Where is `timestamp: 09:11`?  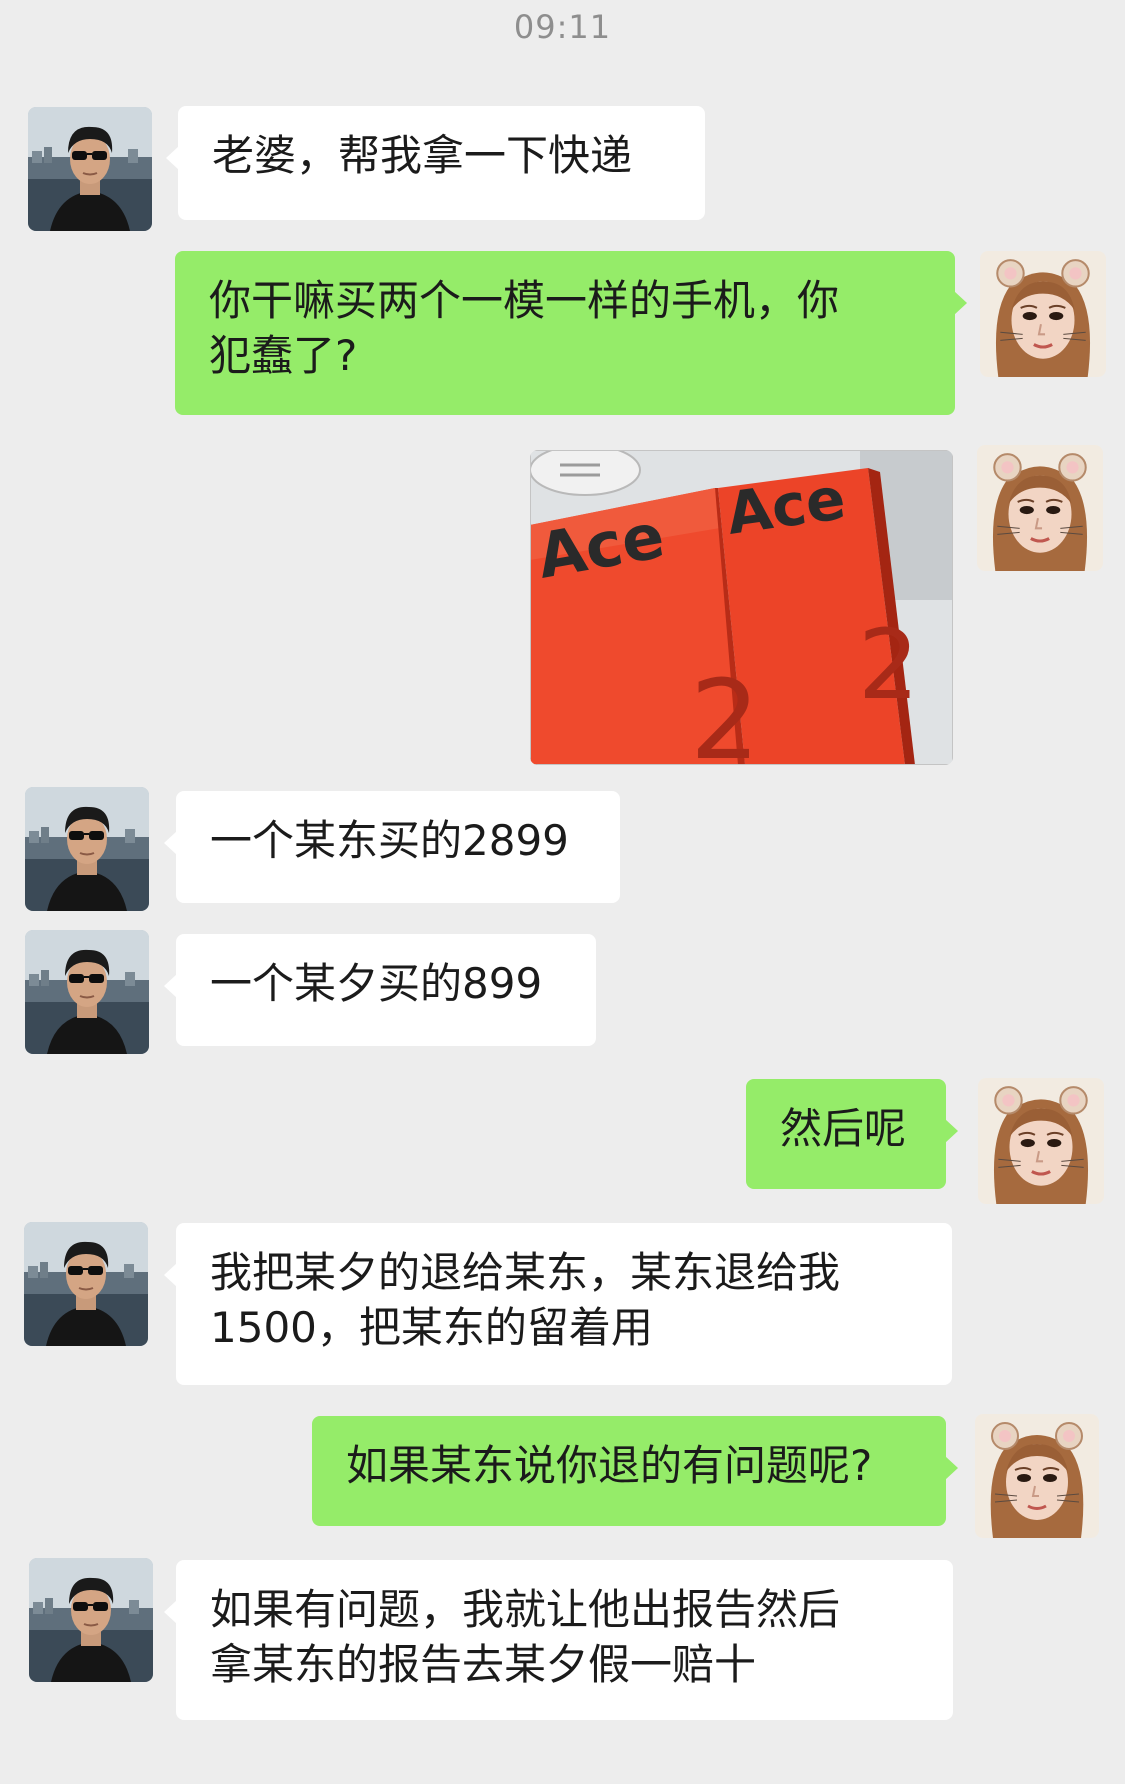
timestamp: 09:11 is located at coordinates (562, 27).